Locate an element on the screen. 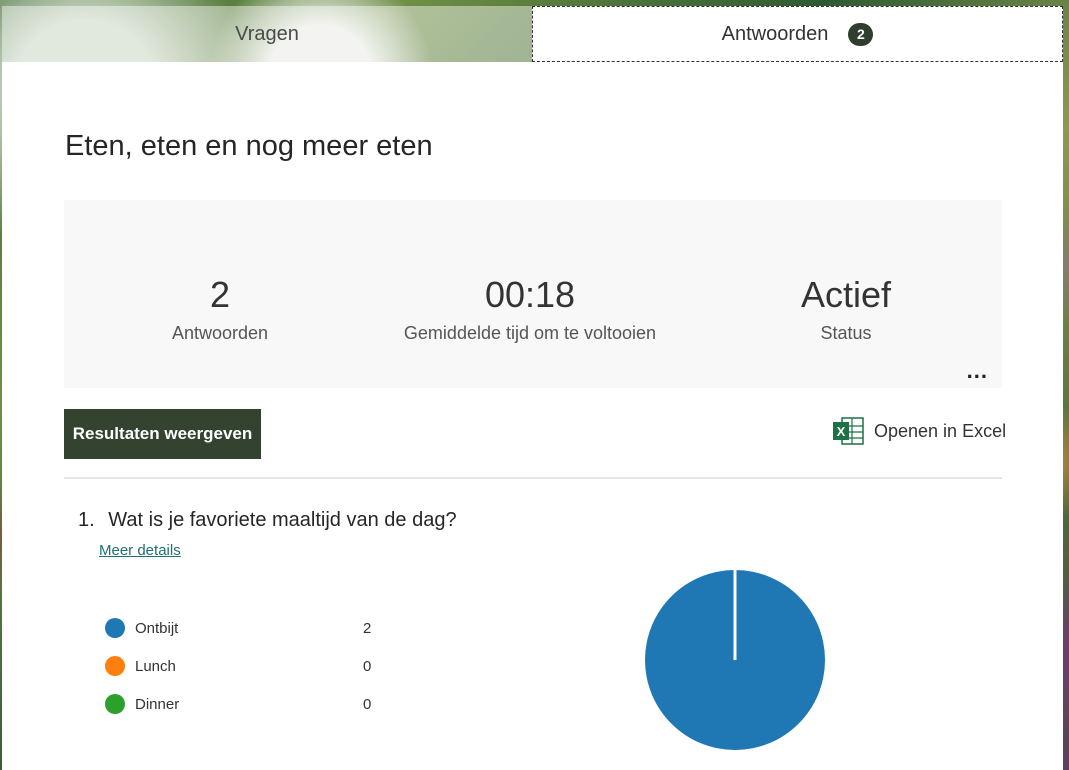  chart-legend: Ontbijt 2 Lunch 0 Dinner 0 is located at coordinates (245, 666).